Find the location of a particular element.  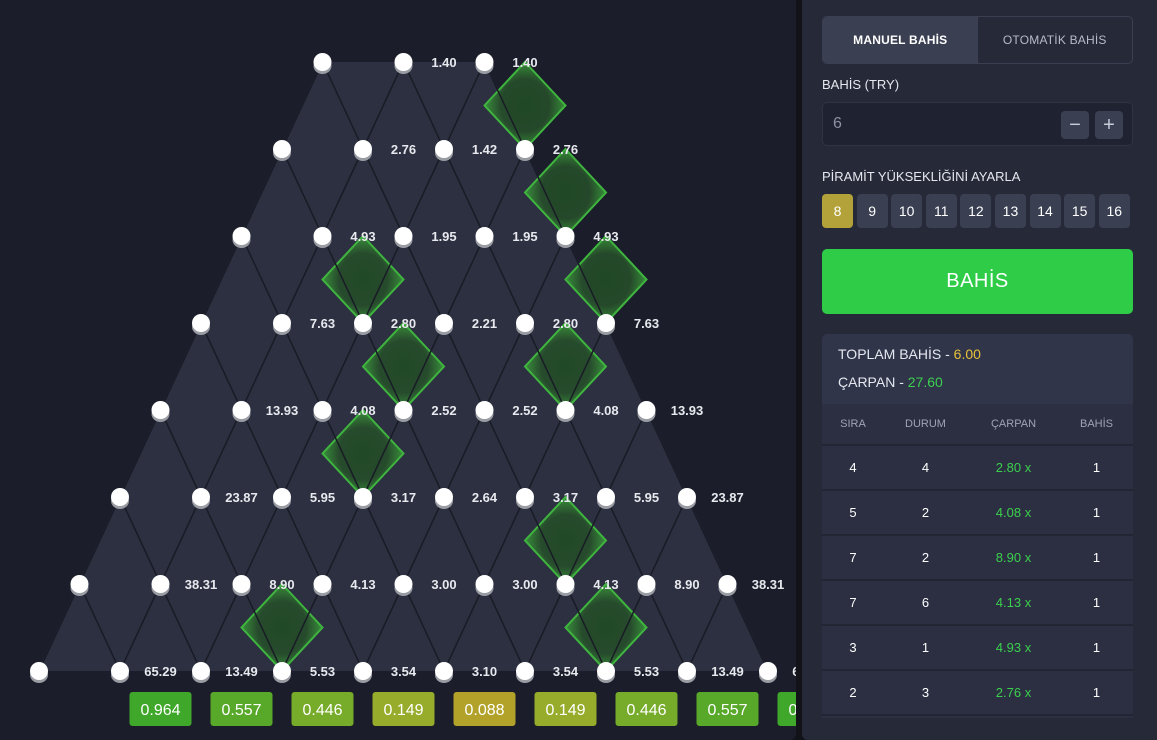

increase-bet-button: + is located at coordinates (1109, 125).